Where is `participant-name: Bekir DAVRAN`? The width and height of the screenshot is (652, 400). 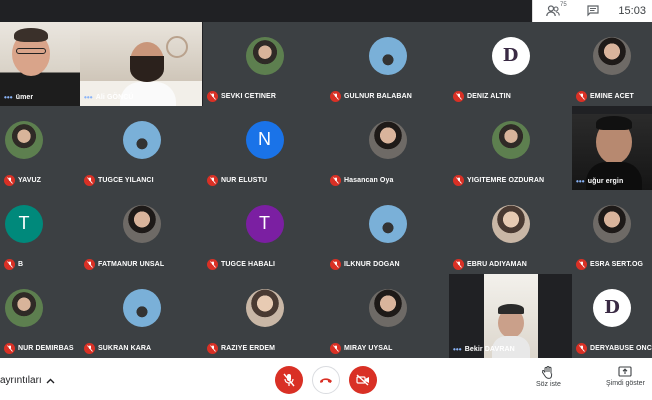
participant-name: Bekir DAVRAN is located at coordinates (489, 349).